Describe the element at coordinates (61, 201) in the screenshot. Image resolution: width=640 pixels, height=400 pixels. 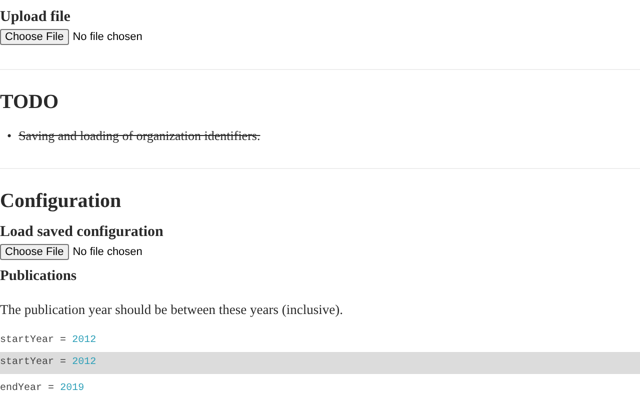
I see `section-heading: Configuration` at that location.